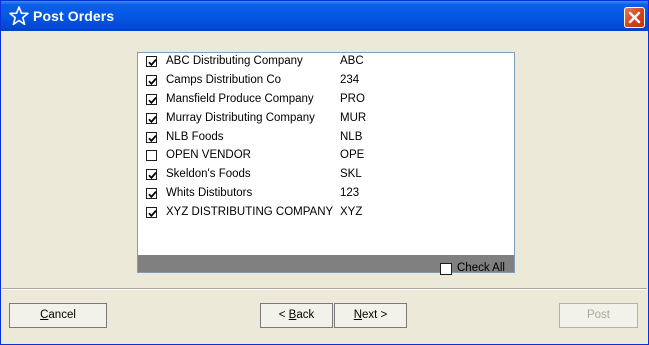 The width and height of the screenshot is (649, 345). What do you see at coordinates (326, 175) in the screenshot?
I see `vendor-row: Skeldon's Foods SKL` at bounding box center [326, 175].